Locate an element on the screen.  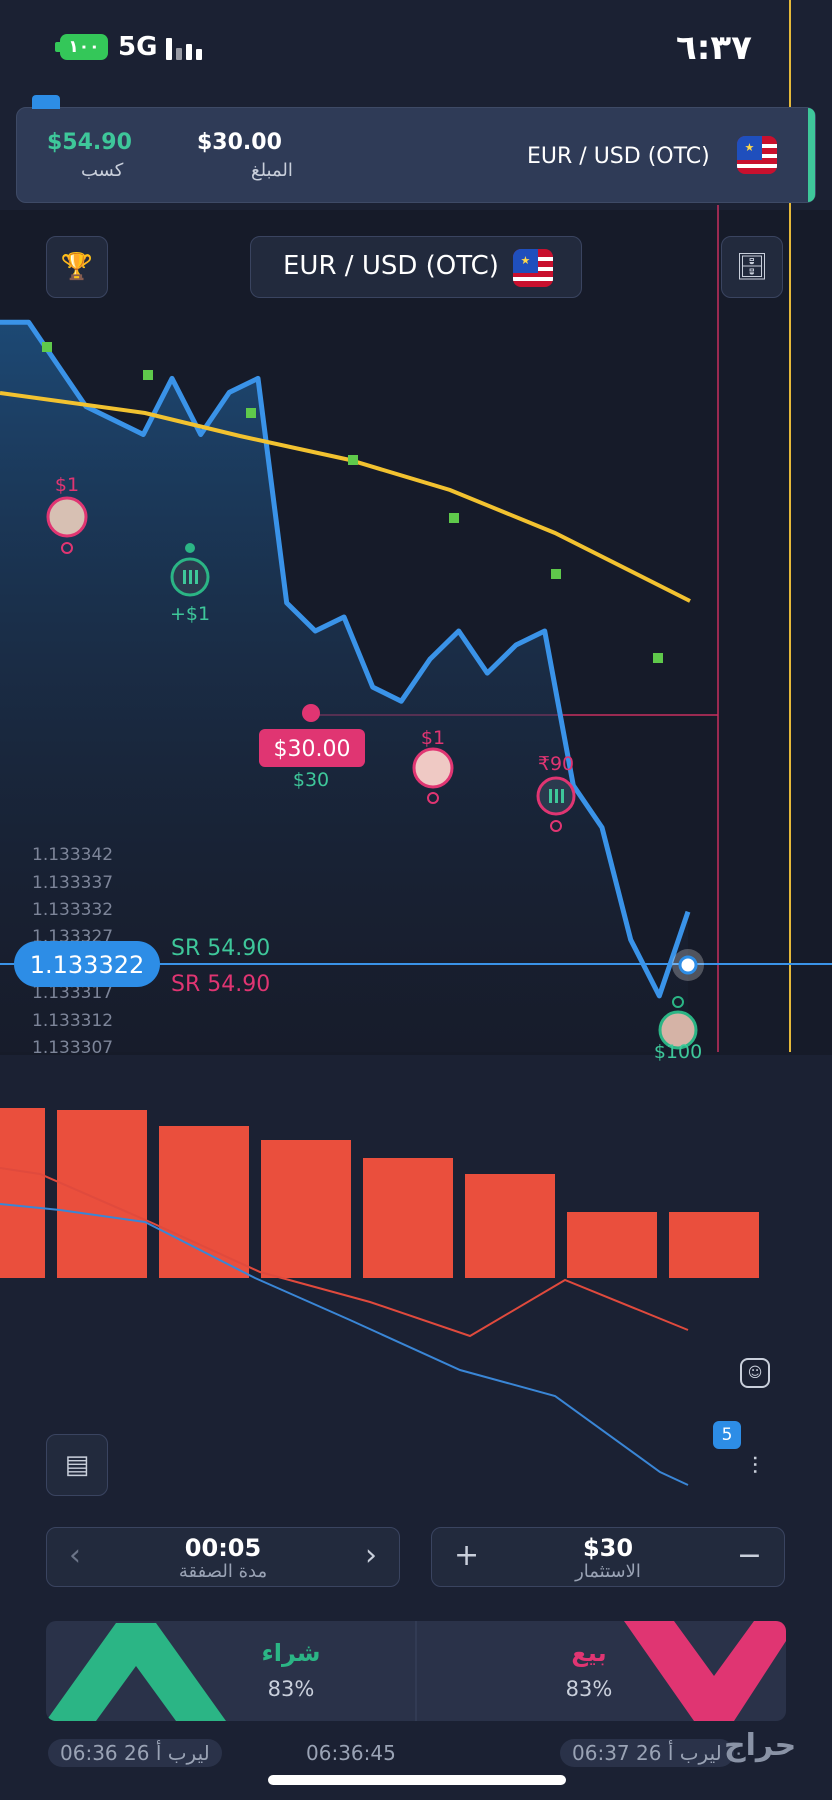
sell-label: بيع is located at coordinates (589, 1653).